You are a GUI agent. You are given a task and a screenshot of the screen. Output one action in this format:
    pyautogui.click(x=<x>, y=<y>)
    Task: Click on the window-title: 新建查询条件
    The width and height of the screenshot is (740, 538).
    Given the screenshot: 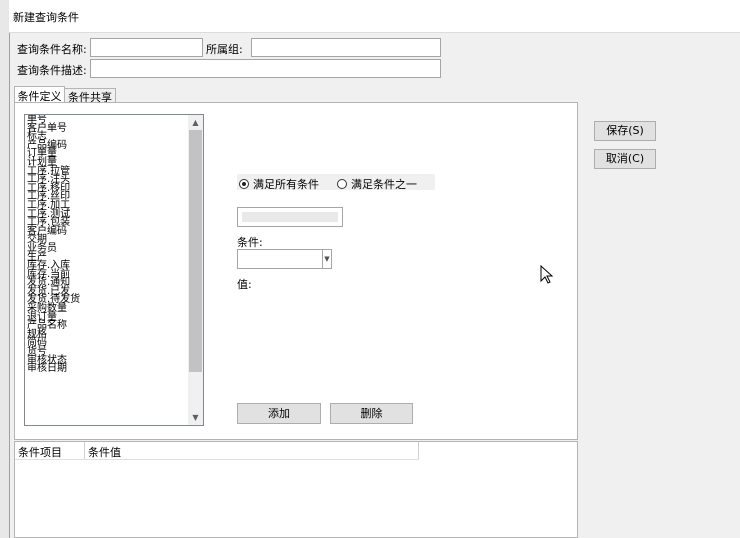 What is the action you would take?
    pyautogui.click(x=46, y=17)
    